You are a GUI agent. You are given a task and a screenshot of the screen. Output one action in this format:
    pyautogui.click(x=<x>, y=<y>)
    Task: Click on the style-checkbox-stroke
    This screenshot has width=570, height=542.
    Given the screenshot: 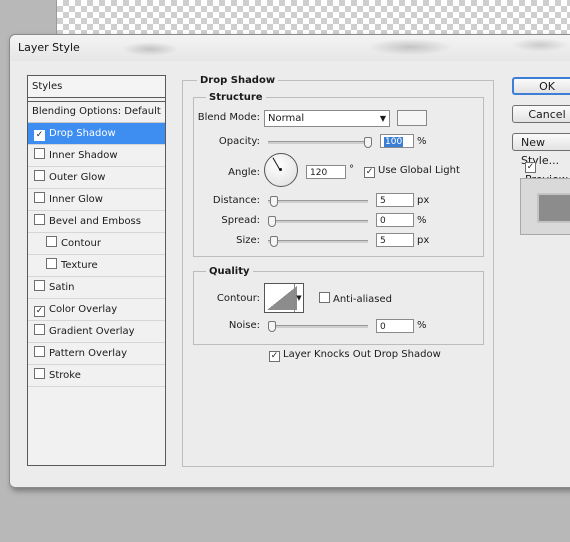 What is the action you would take?
    pyautogui.click(x=39, y=373)
    